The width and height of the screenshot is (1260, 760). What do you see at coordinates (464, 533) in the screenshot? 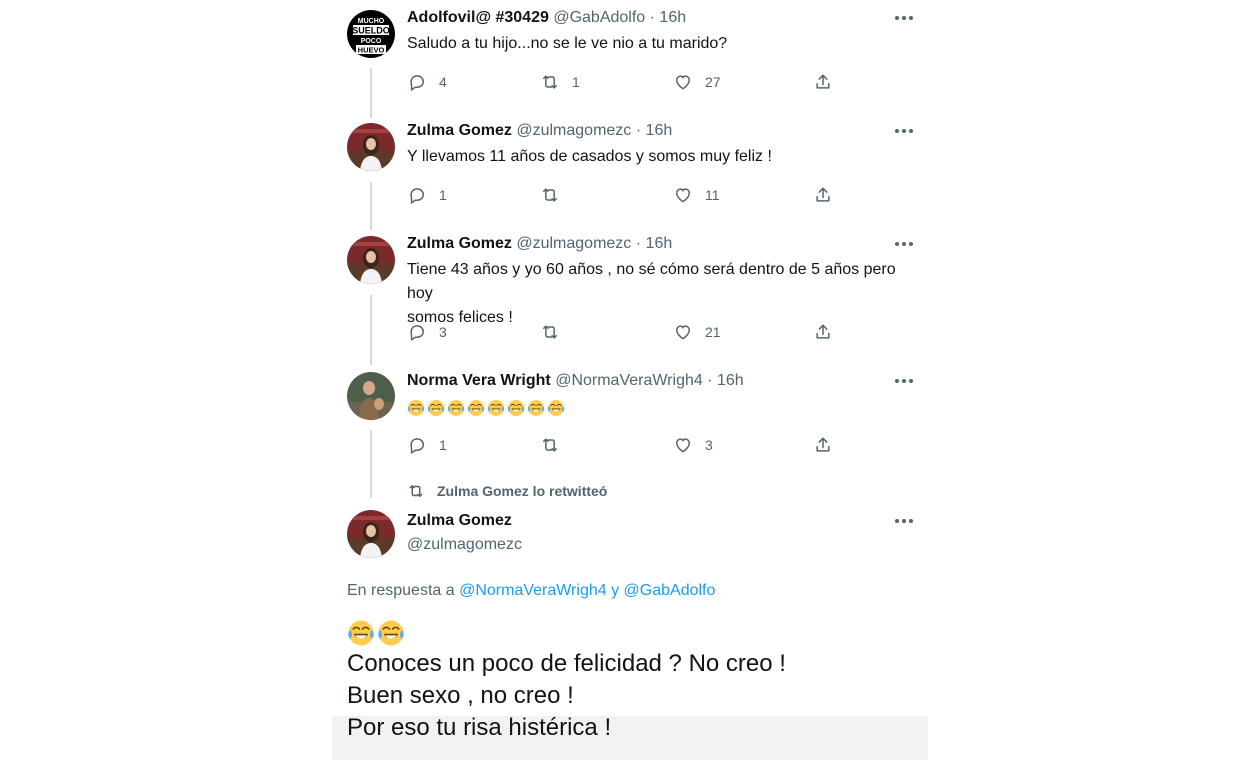
I see `main-tweet-header: Zulma Gomez @zulmagomezc` at bounding box center [464, 533].